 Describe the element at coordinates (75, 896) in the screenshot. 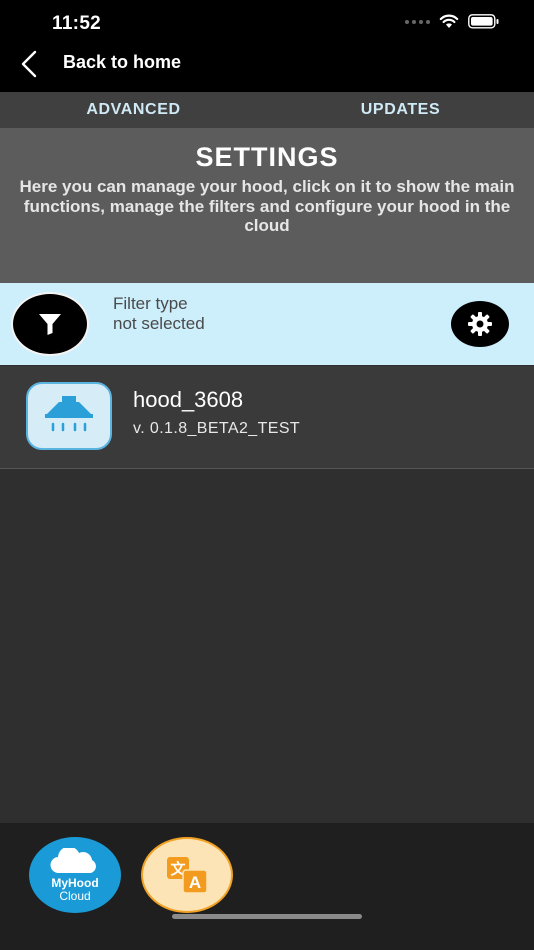

I see `myhood-subtitle: Cloud` at that location.